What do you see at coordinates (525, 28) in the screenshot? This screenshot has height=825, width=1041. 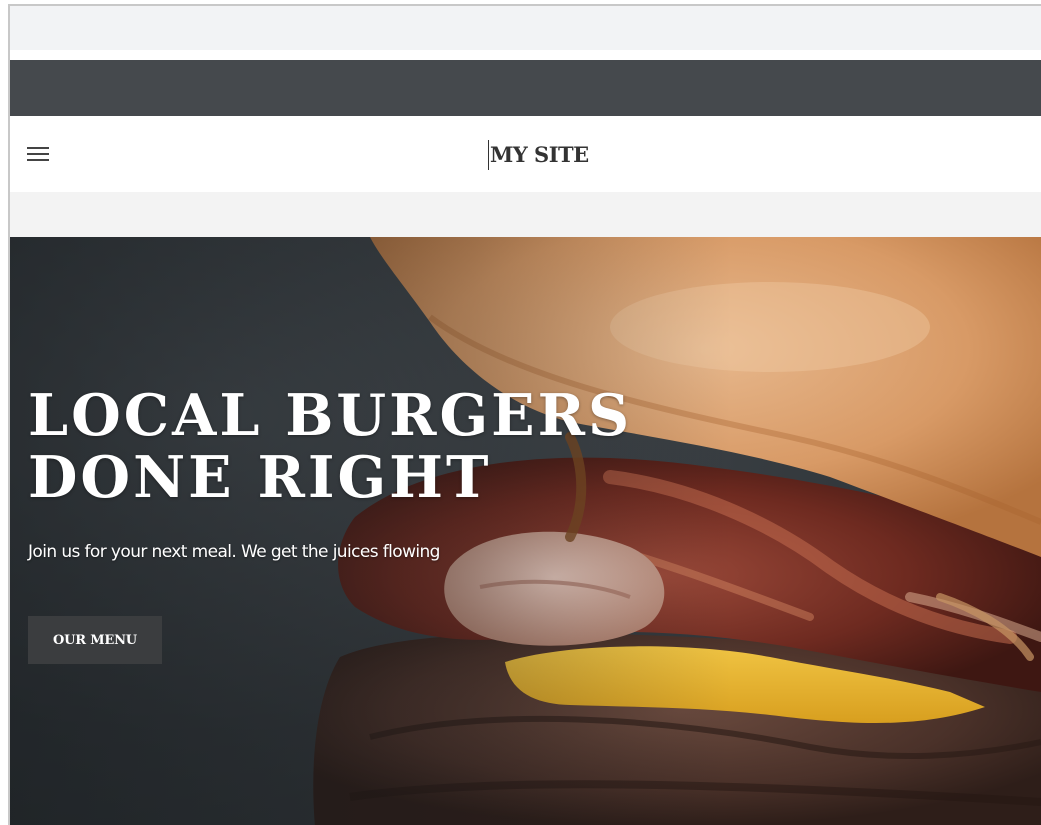 I see `top-strip` at bounding box center [525, 28].